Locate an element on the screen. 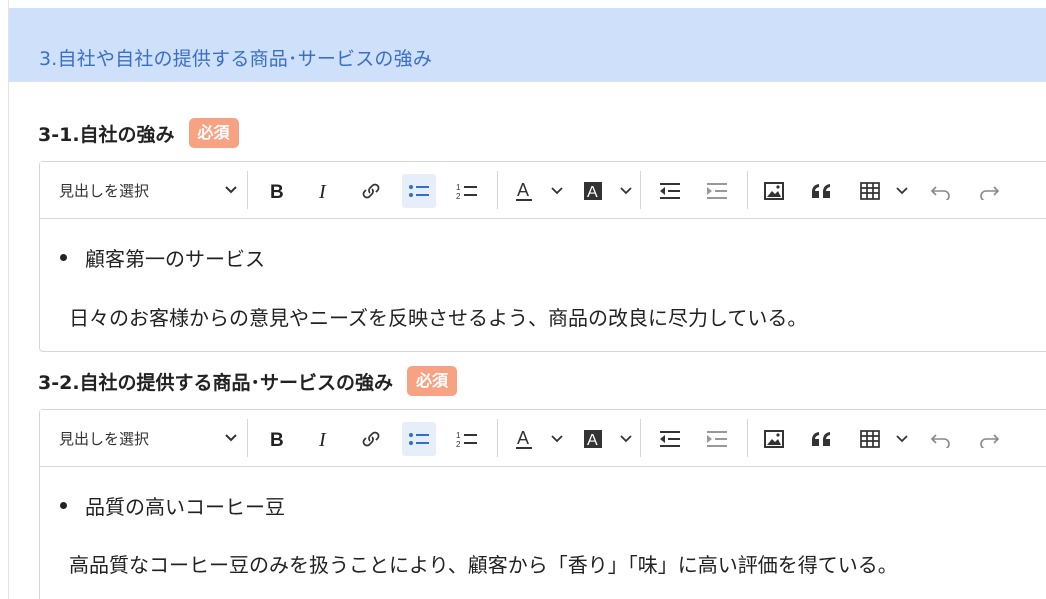 This screenshot has height=599, width=1046. field-label-product-strengths: 3-2.自社の提供する商品･サービスの強み 必須 is located at coordinates (248, 381).